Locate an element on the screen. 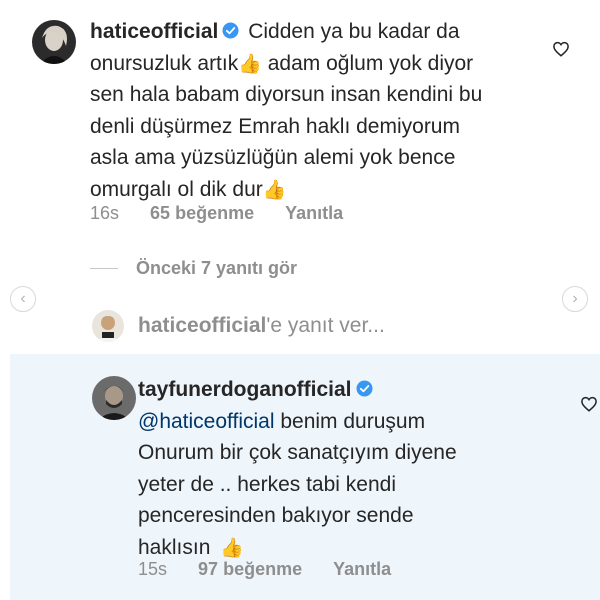 This screenshot has width=600, height=600. comment-time: 15s is located at coordinates (153, 569).